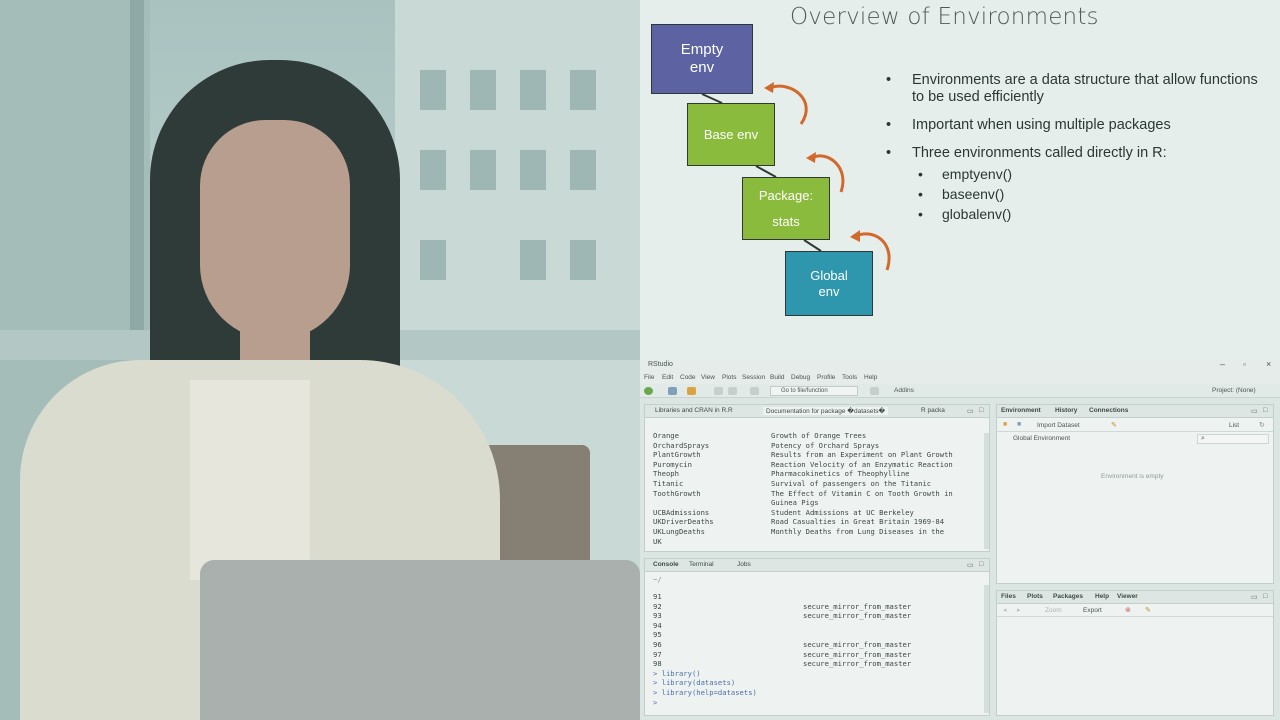  I want to click on close-icon: ×, so click(1268, 364).